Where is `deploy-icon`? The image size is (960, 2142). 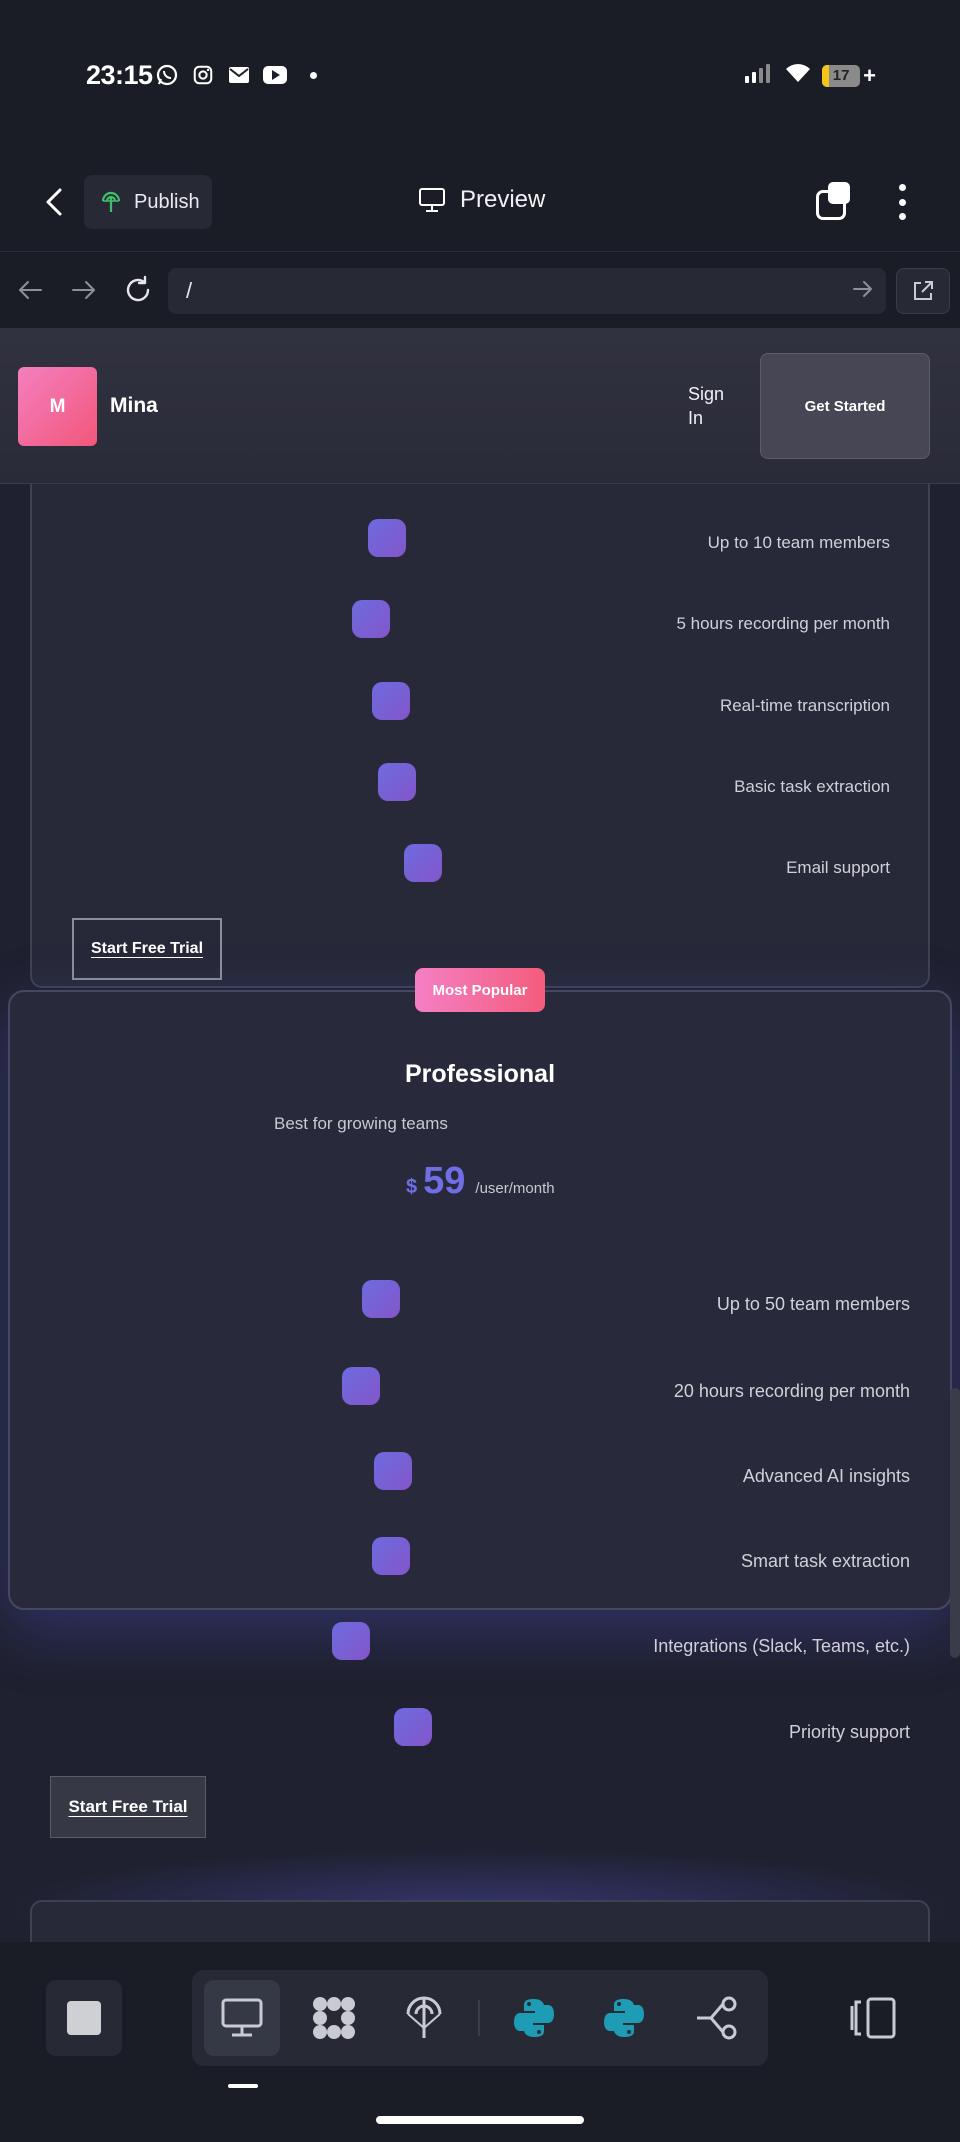
deploy-icon is located at coordinates (424, 2017).